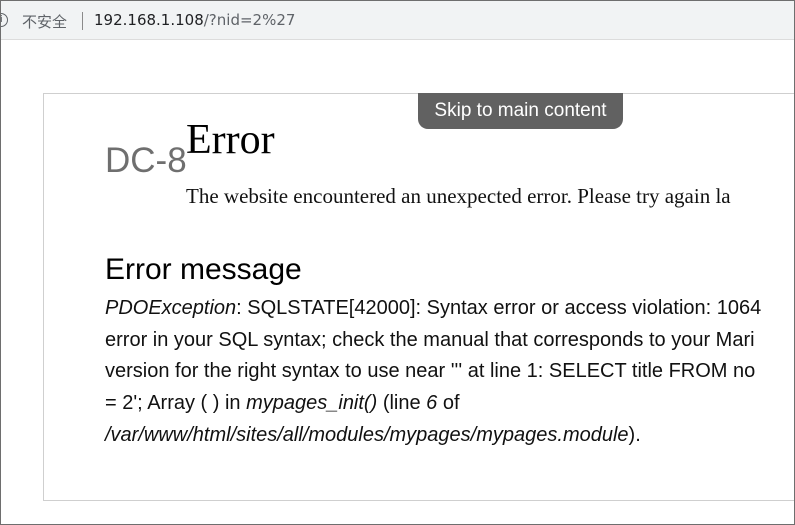 This screenshot has width=795, height=525. I want to click on address-divider, so click(82, 21).